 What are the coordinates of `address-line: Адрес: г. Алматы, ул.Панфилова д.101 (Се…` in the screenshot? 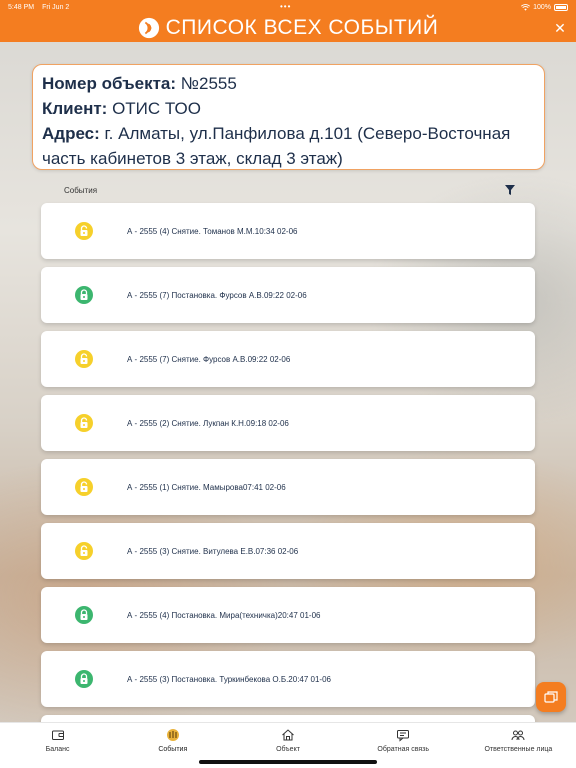 It's located at (288, 146).